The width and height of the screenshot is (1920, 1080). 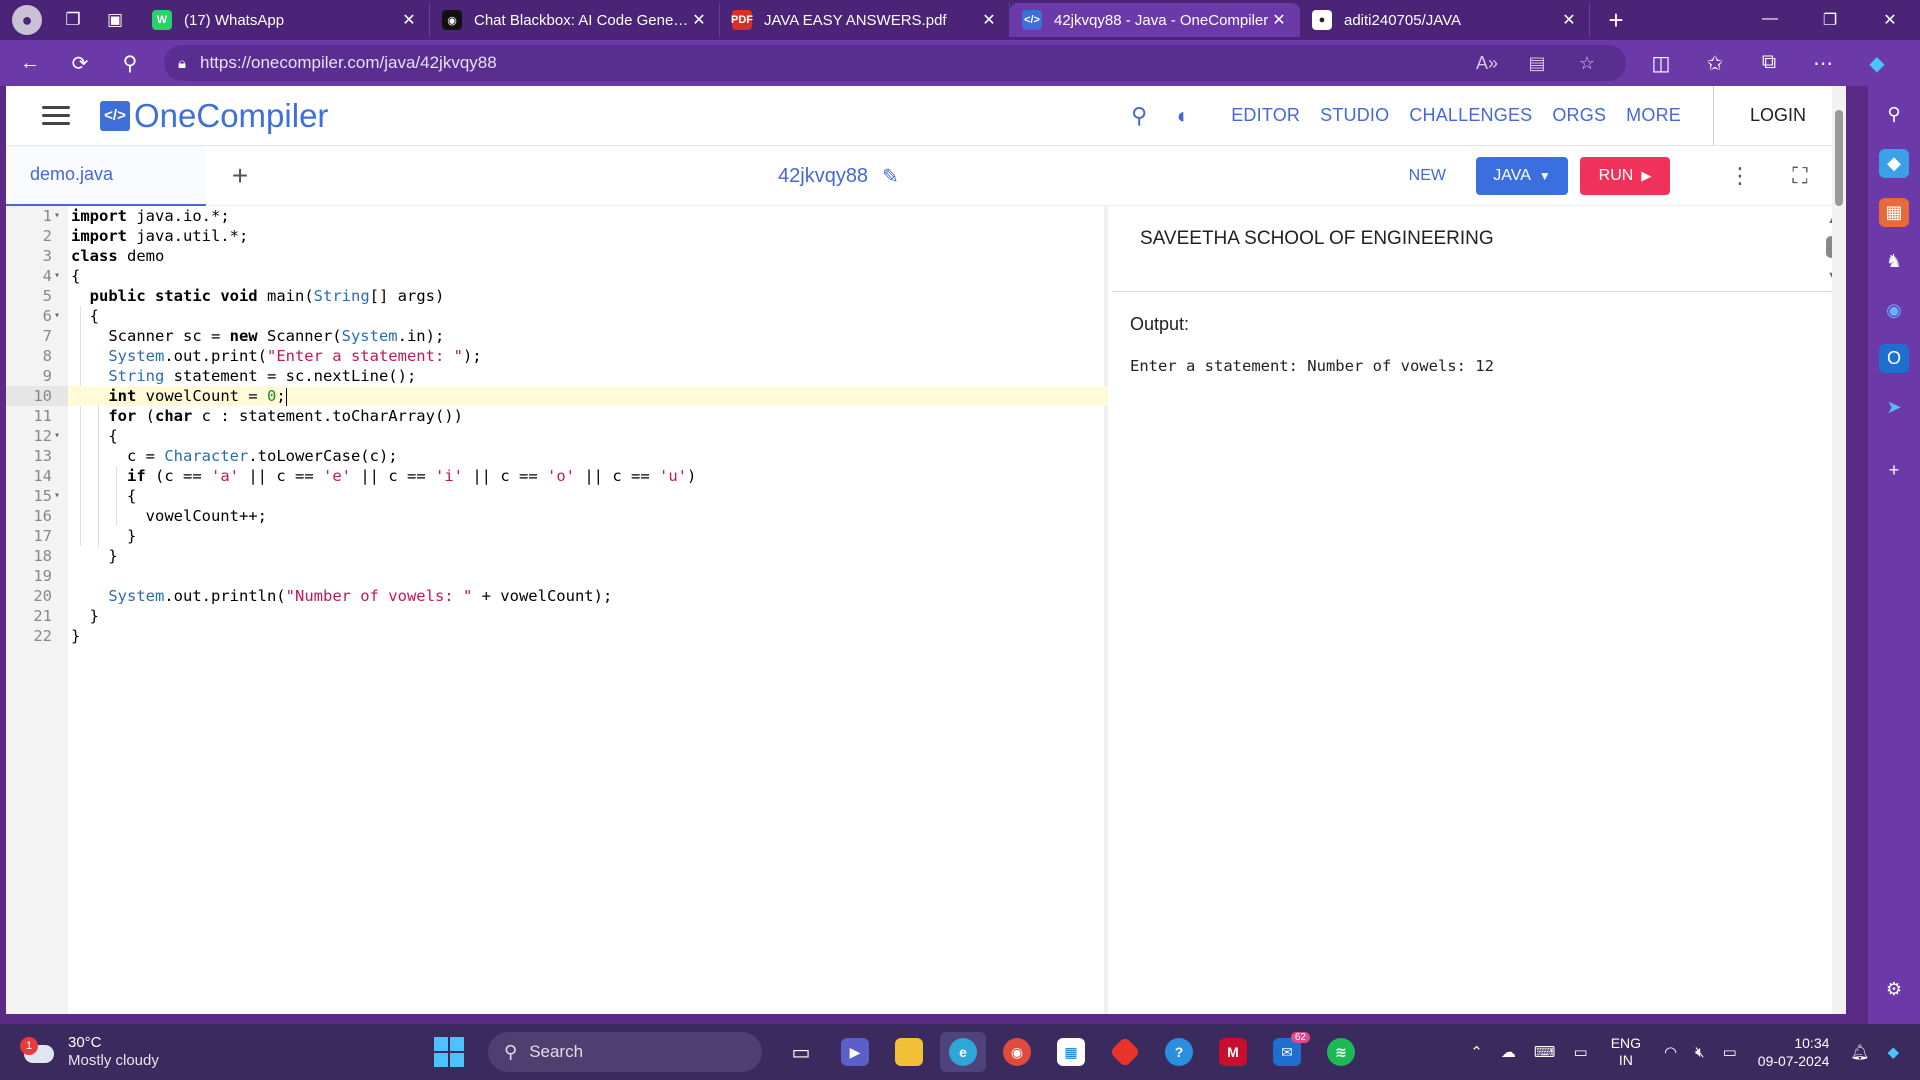 What do you see at coordinates (1894, 114) in the screenshot?
I see `sidebar-search-icon: ⚲` at bounding box center [1894, 114].